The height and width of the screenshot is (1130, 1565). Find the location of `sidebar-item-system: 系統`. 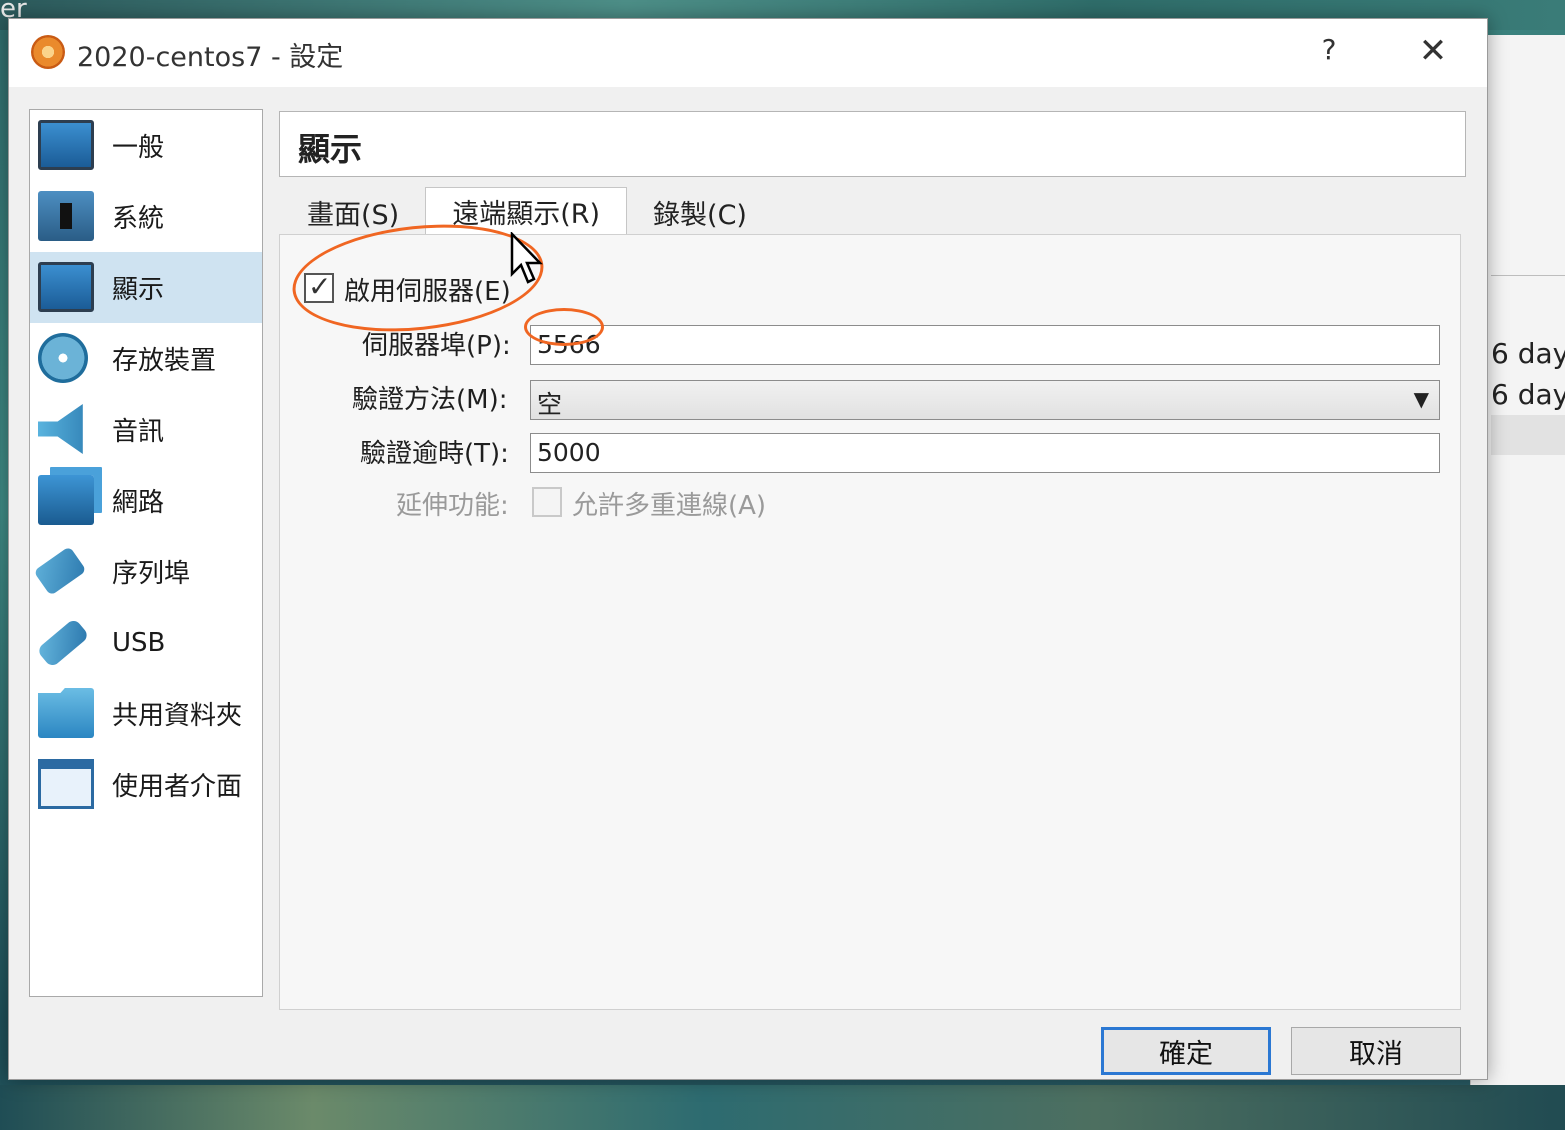

sidebar-item-system: 系統 is located at coordinates (146, 216).